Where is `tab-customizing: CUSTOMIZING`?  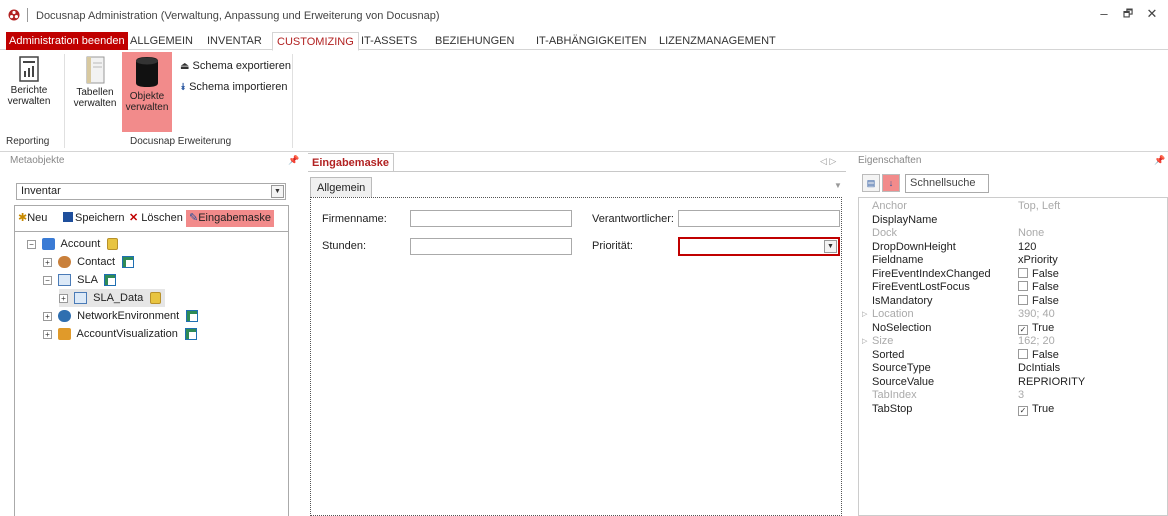
tab-customizing: CUSTOMIZING is located at coordinates (315, 41).